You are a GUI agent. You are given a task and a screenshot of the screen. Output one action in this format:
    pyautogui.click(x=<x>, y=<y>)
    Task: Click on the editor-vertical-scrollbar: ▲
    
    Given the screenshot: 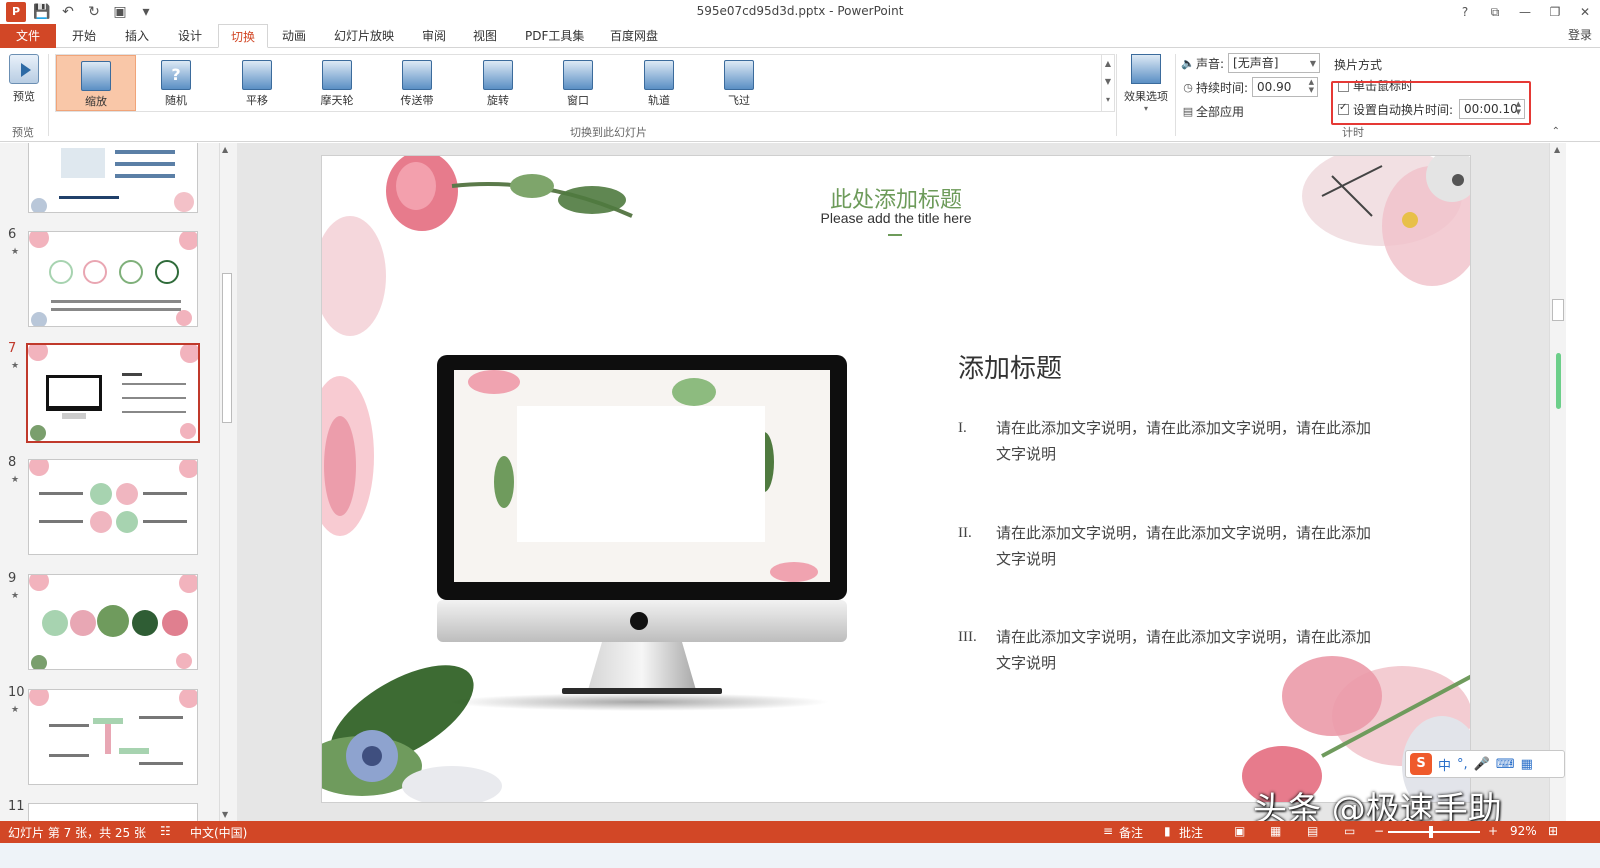 What is the action you would take?
    pyautogui.click(x=1557, y=482)
    